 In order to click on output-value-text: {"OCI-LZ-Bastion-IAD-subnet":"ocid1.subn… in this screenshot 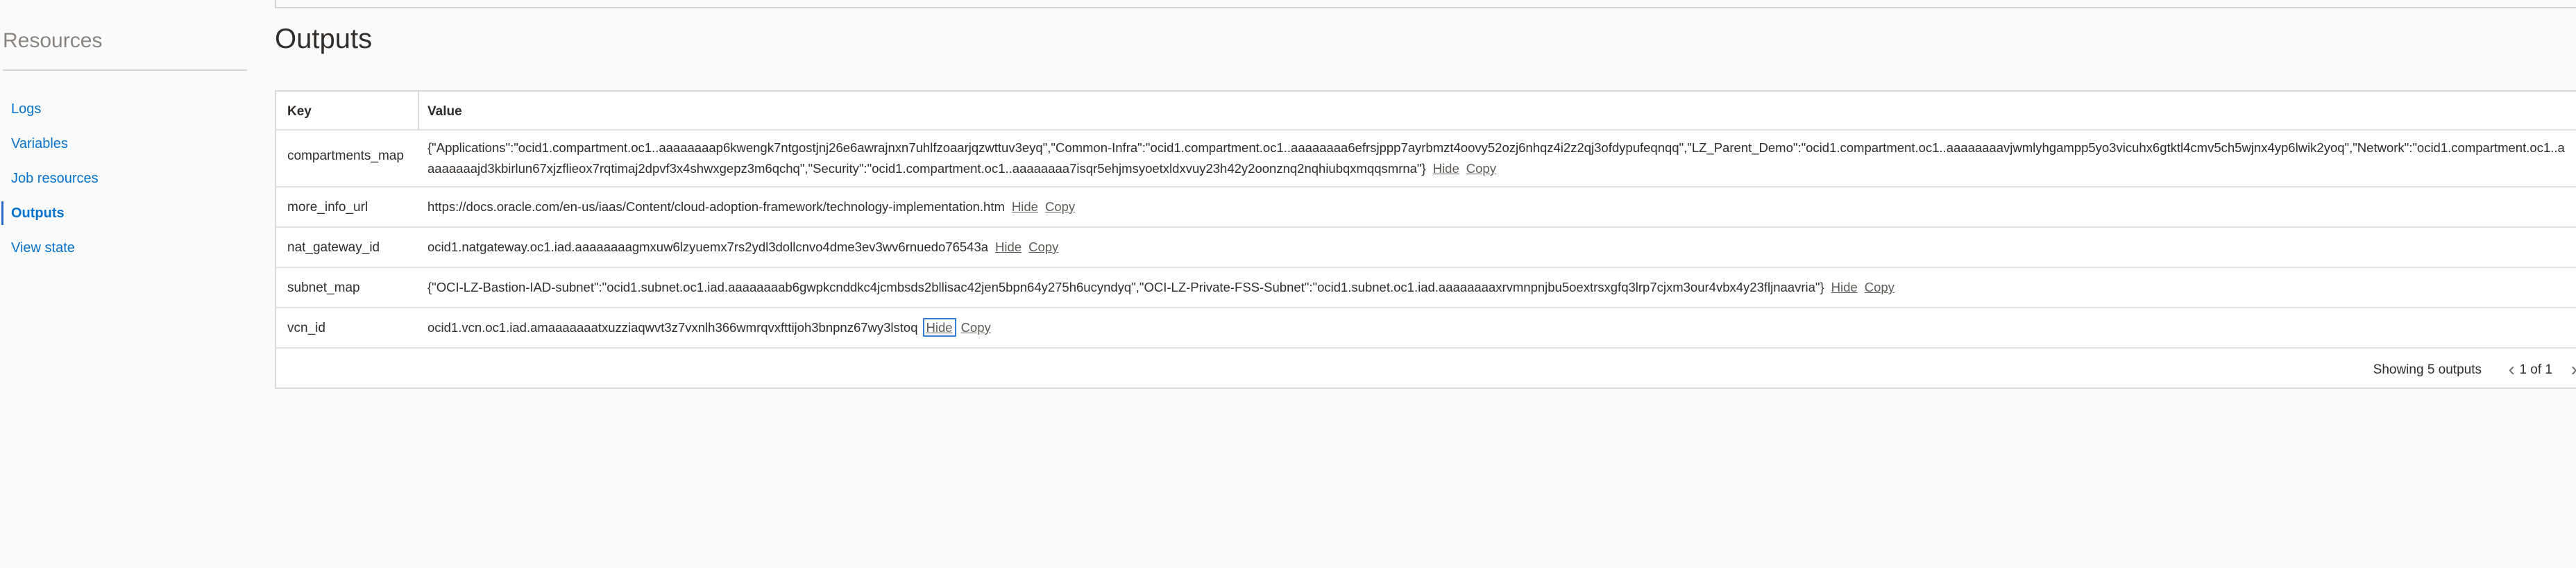, I will do `click(1126, 287)`.